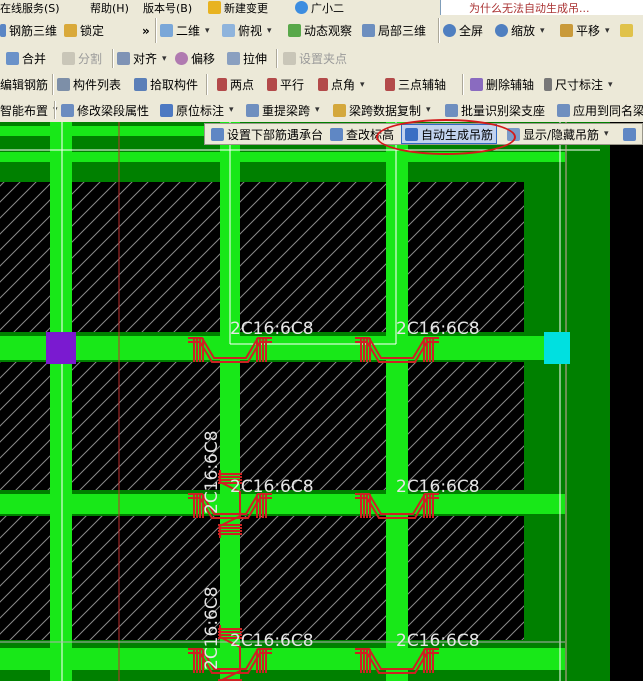  What do you see at coordinates (242, 85) in the screenshot?
I see `two-points-label: 两点` at bounding box center [242, 85].